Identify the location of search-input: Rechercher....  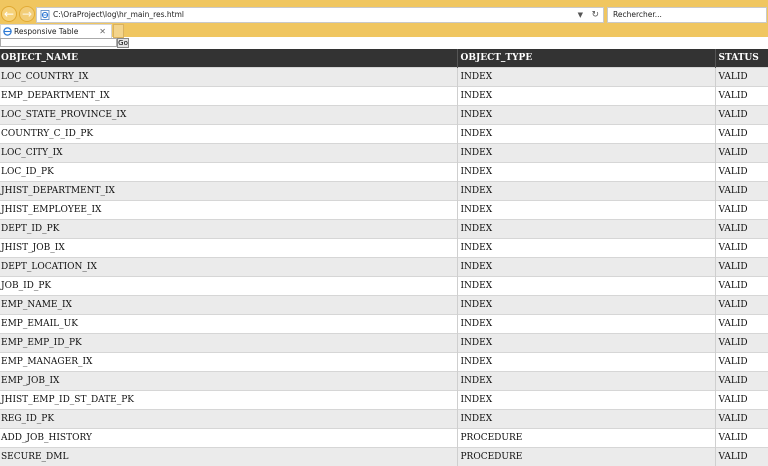
(687, 15).